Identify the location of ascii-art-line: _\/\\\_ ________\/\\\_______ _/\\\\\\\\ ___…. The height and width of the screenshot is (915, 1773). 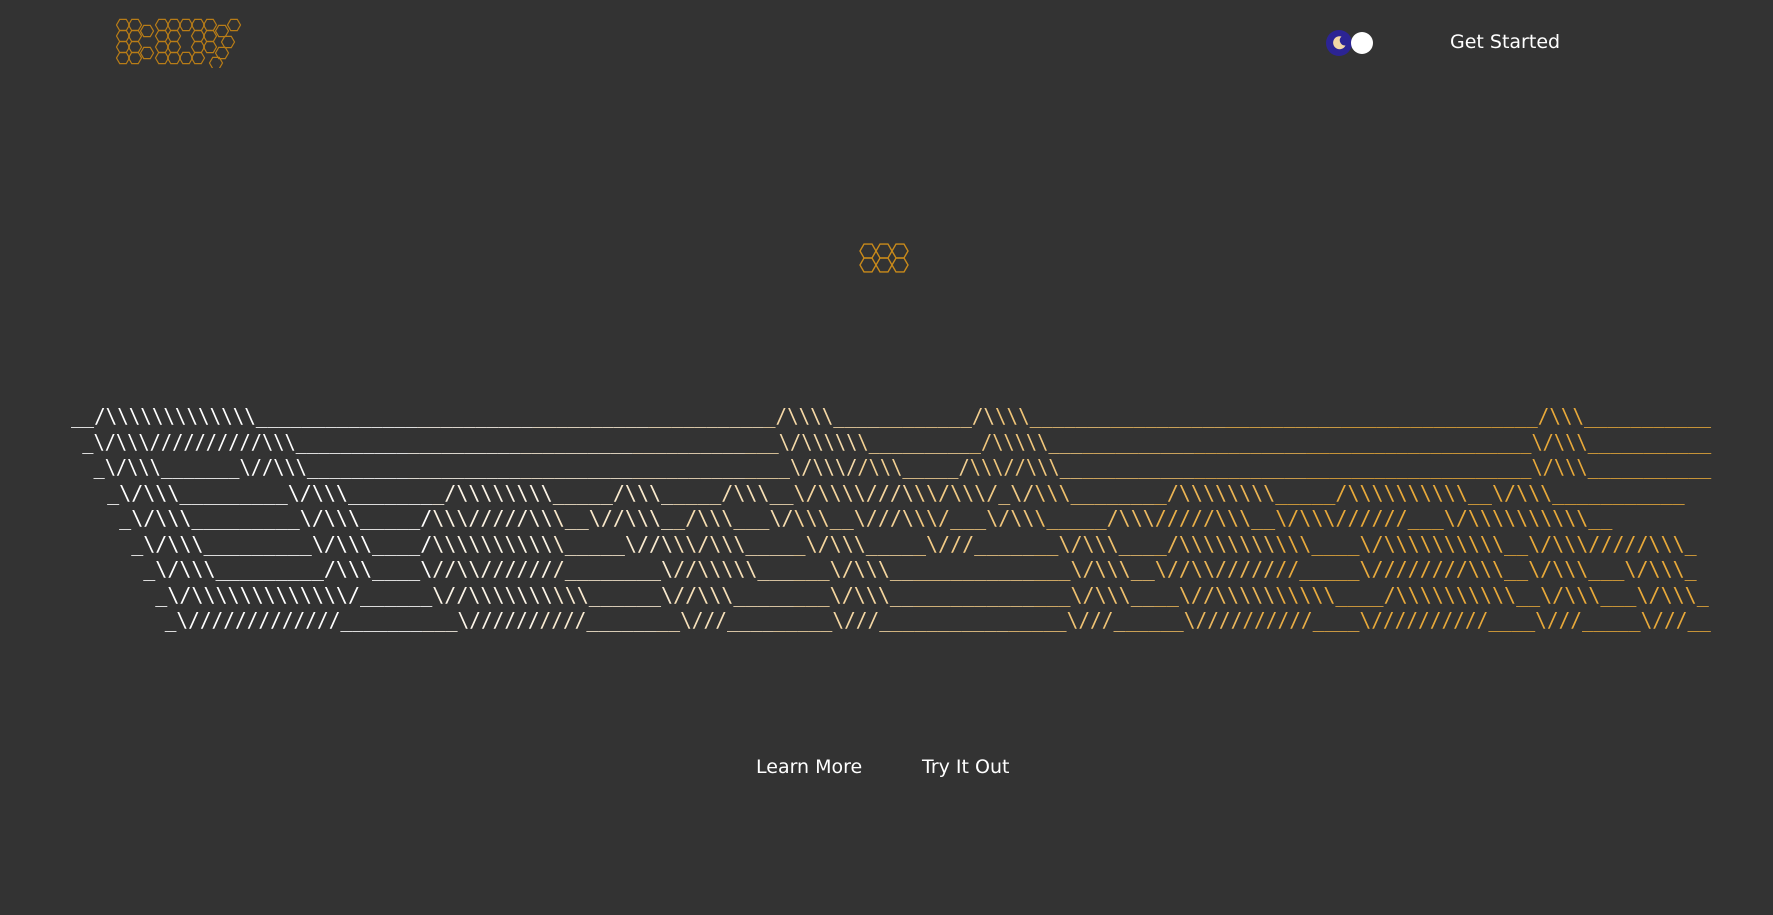
(878, 492).